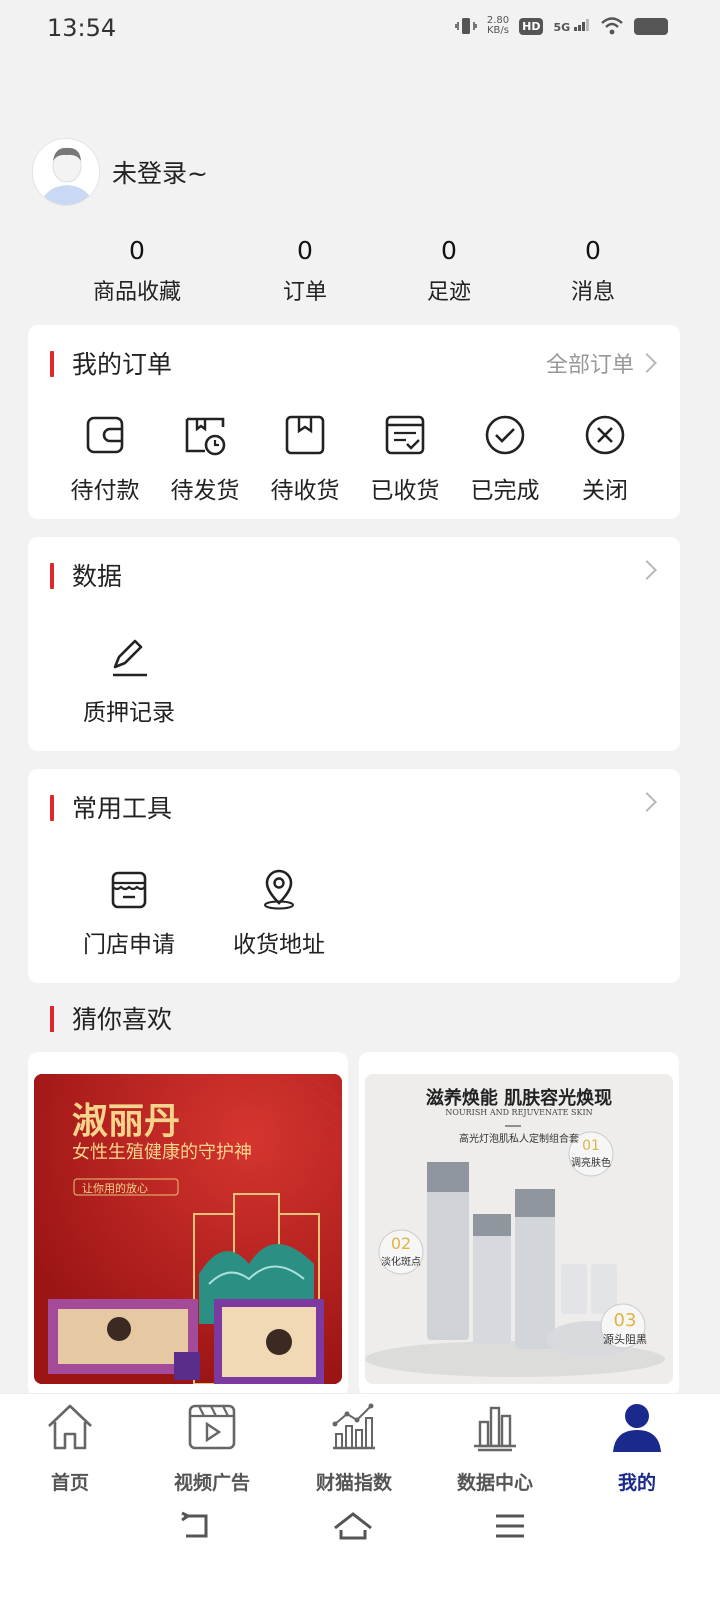 The height and width of the screenshot is (1600, 720). Describe the element at coordinates (279, 945) in the screenshot. I see `shipping-address-label: 收货地址` at that location.